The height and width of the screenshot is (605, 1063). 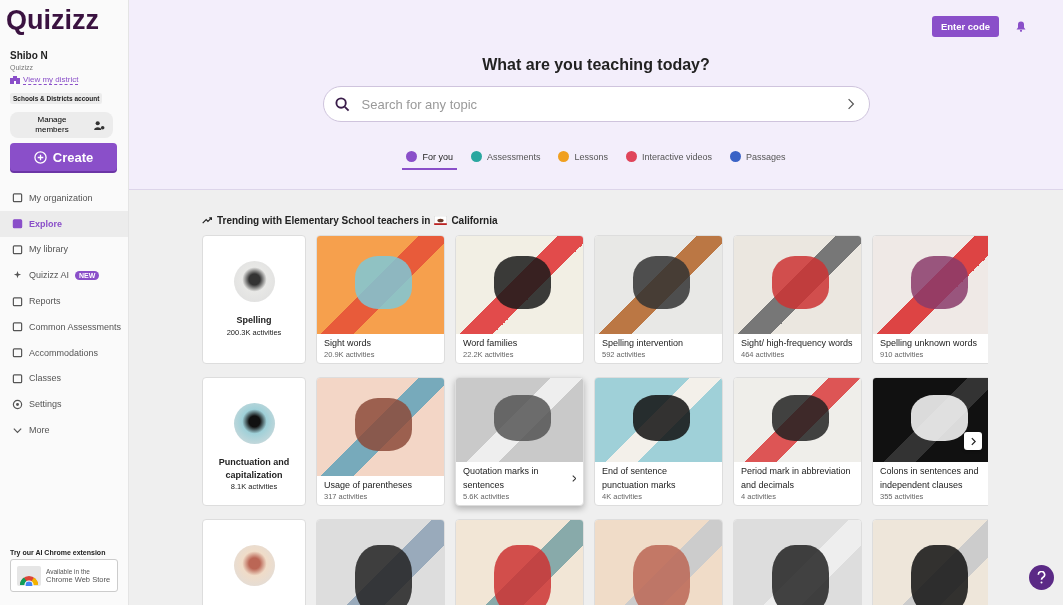 What do you see at coordinates (64, 20) in the screenshot?
I see `quizizz-logo: Quizizz` at bounding box center [64, 20].